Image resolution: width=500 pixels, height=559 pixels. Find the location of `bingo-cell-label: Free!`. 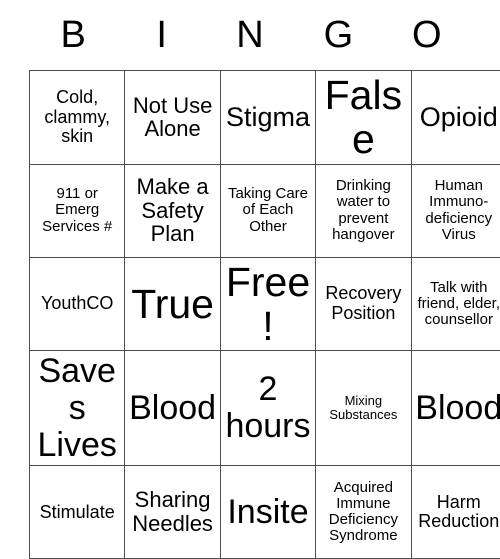

bingo-cell-label: Free! is located at coordinates (268, 304).